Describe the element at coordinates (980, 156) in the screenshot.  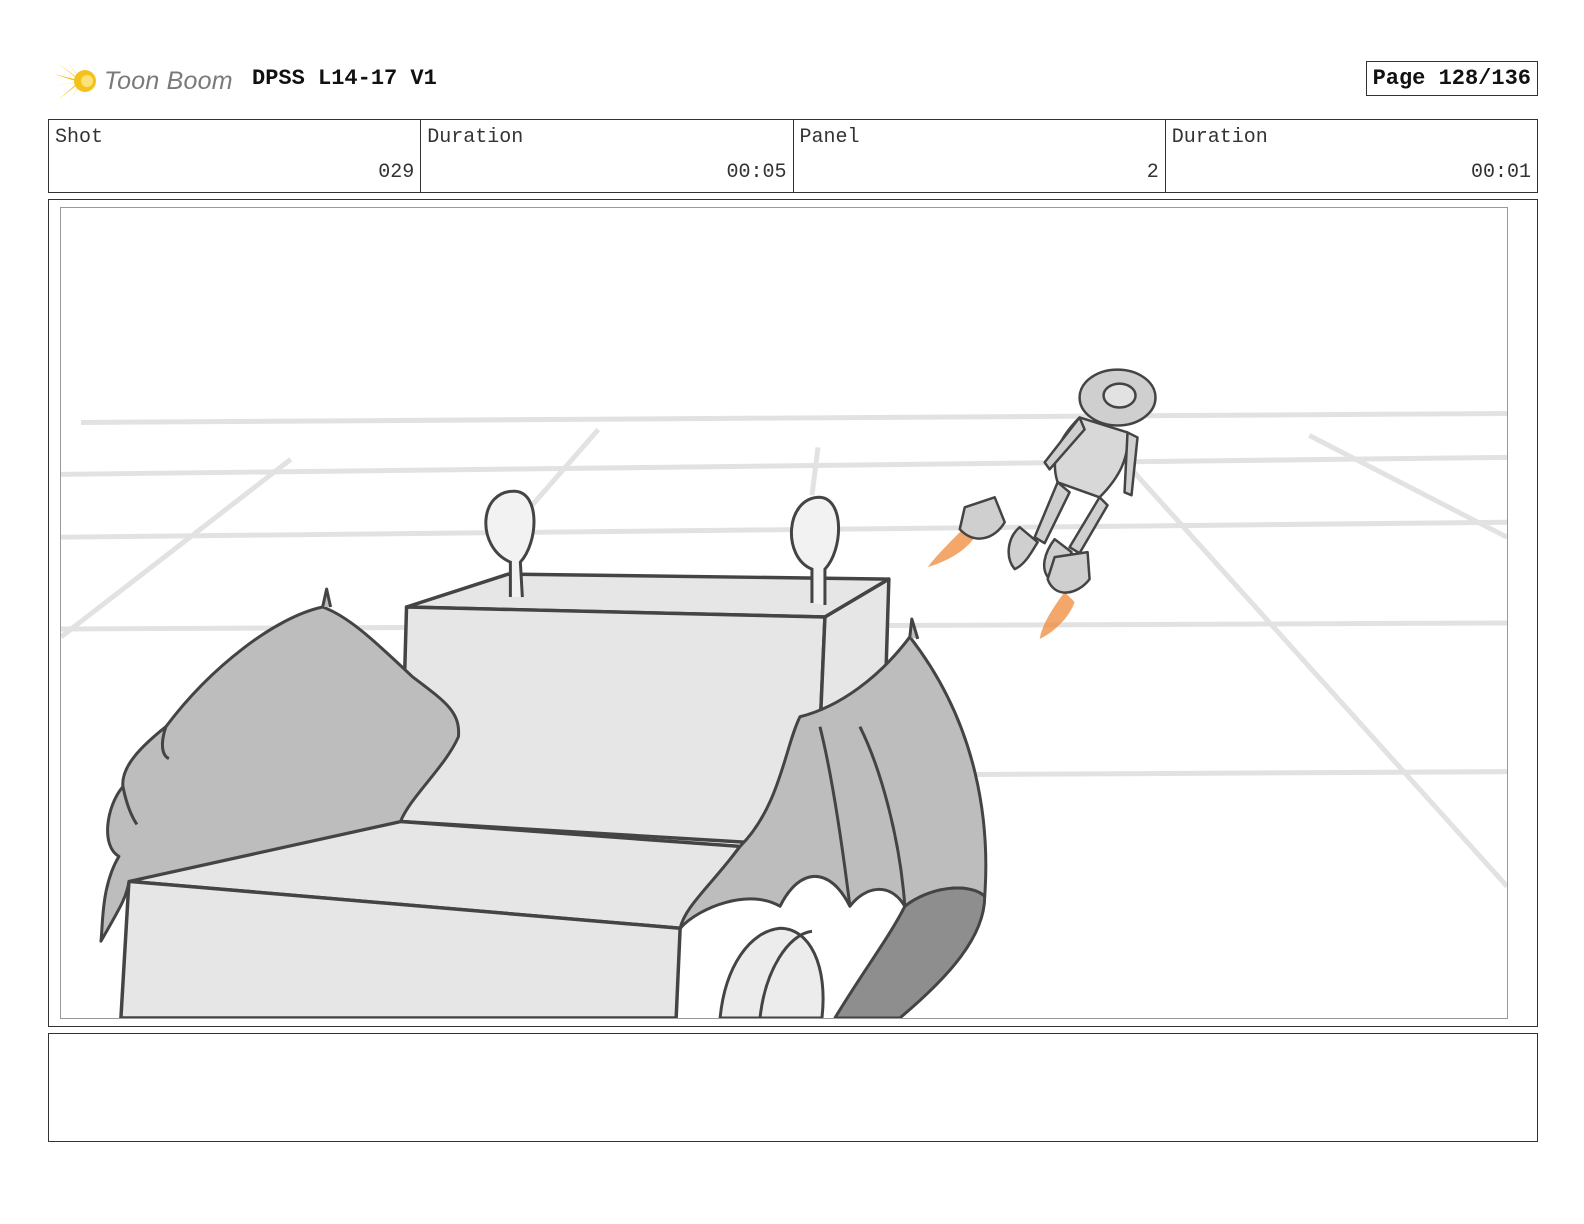
I see `panel-cell: Panel 2` at that location.